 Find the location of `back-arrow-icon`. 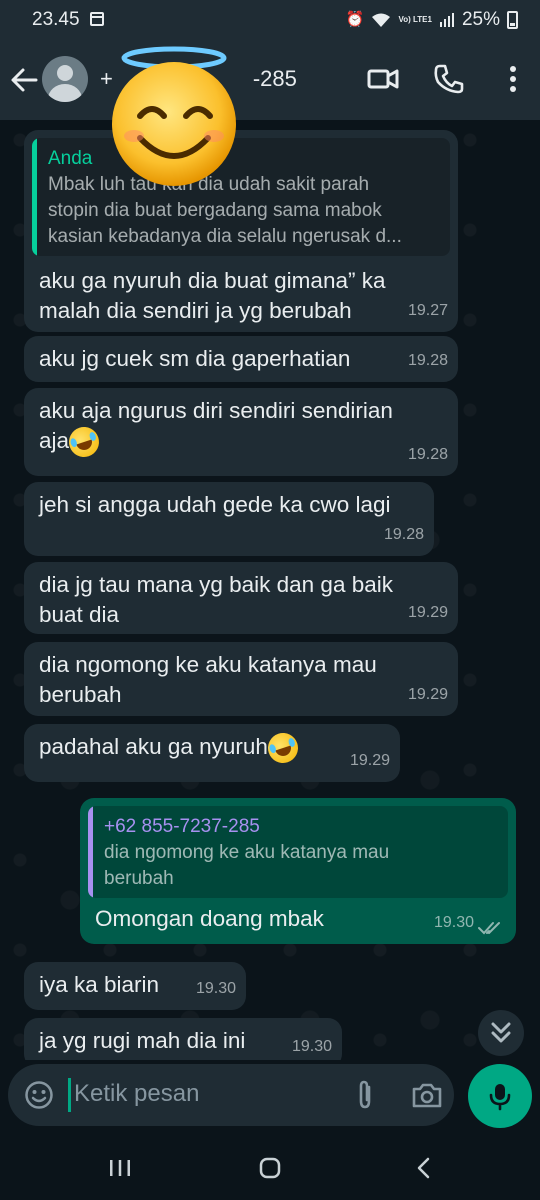

back-arrow-icon is located at coordinates (24, 80).